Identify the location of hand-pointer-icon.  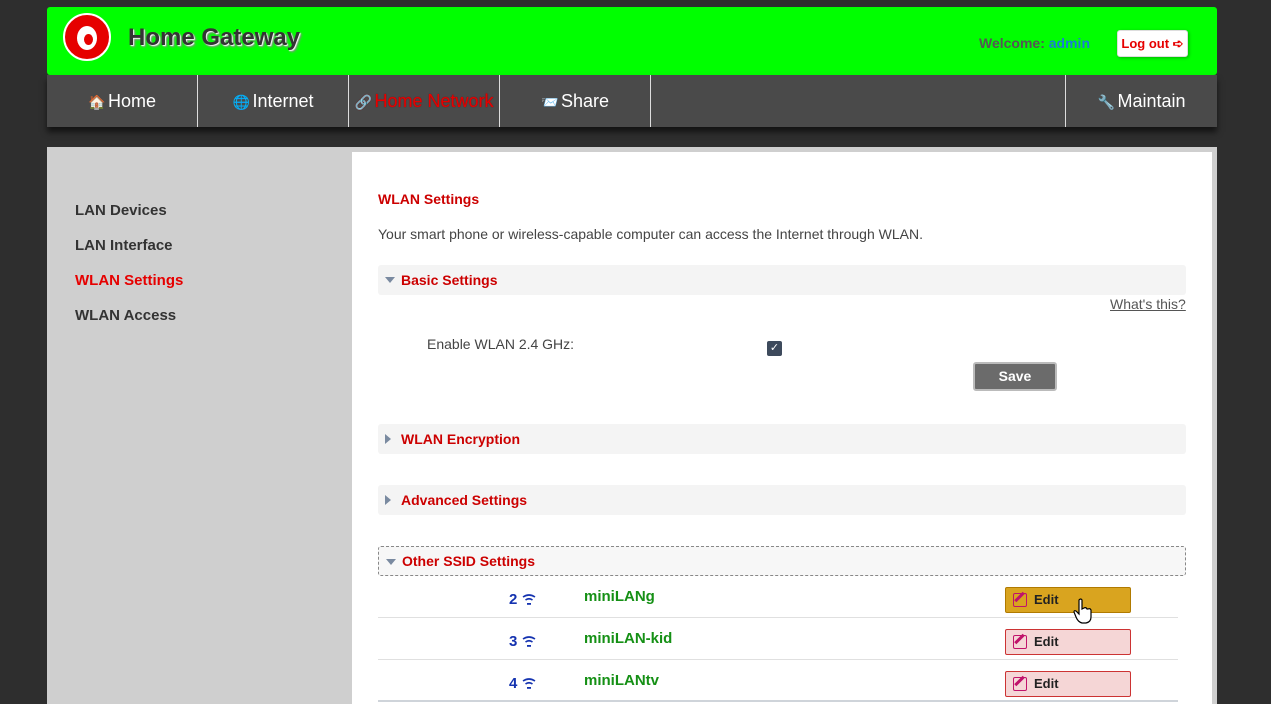
(1082, 611).